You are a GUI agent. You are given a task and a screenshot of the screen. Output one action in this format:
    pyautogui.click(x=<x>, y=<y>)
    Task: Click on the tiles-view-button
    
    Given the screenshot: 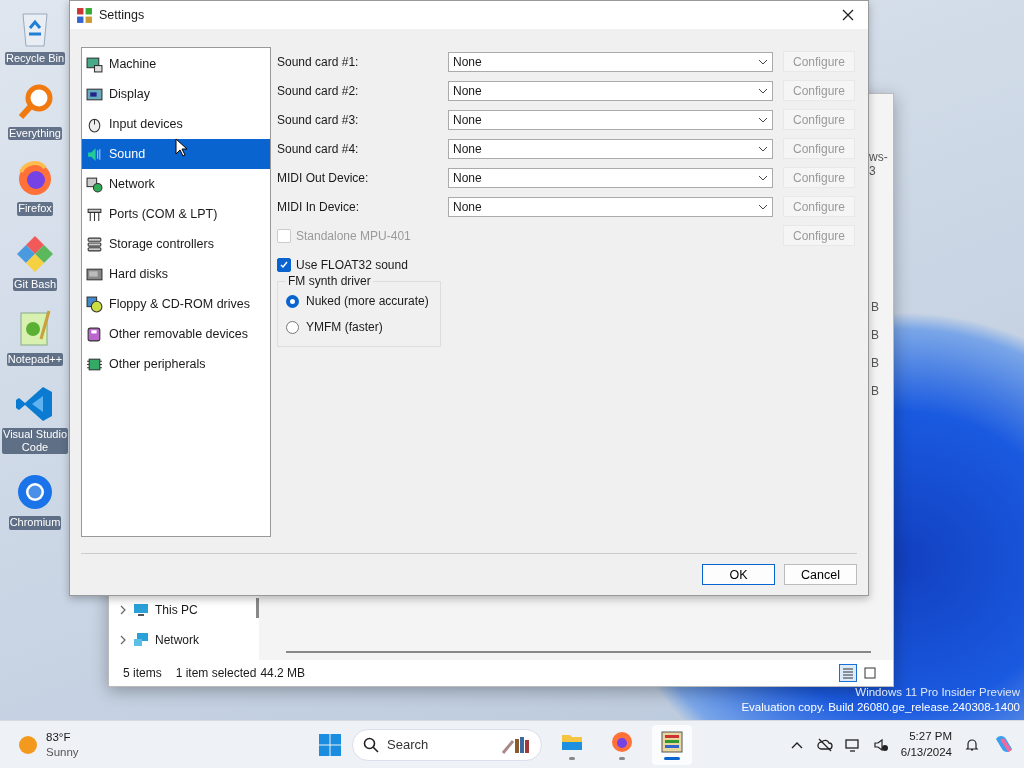 What is the action you would take?
    pyautogui.click(x=870, y=673)
    